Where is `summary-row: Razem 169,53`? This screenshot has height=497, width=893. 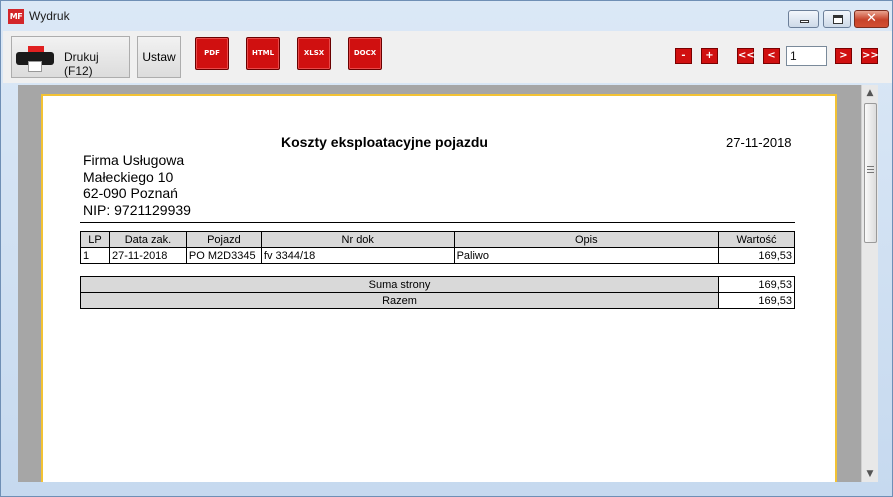 summary-row: Razem 169,53 is located at coordinates (437, 300).